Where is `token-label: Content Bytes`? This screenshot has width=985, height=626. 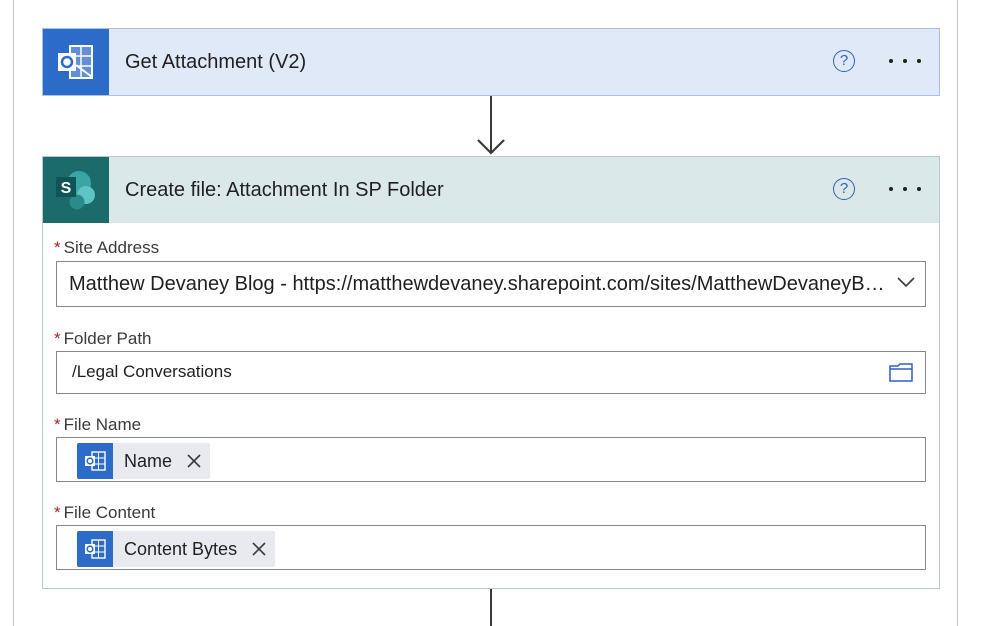 token-label: Content Bytes is located at coordinates (181, 548).